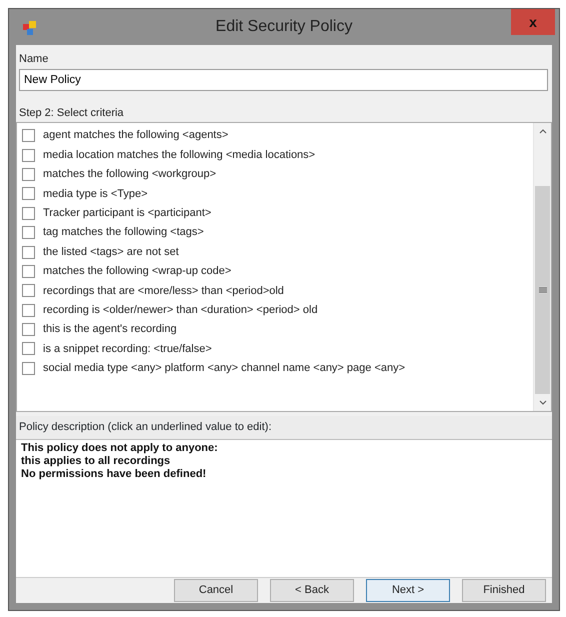 The width and height of the screenshot is (566, 617). Describe the element at coordinates (127, 213) in the screenshot. I see `criterion-label: Tracker participant is <participant>` at that location.